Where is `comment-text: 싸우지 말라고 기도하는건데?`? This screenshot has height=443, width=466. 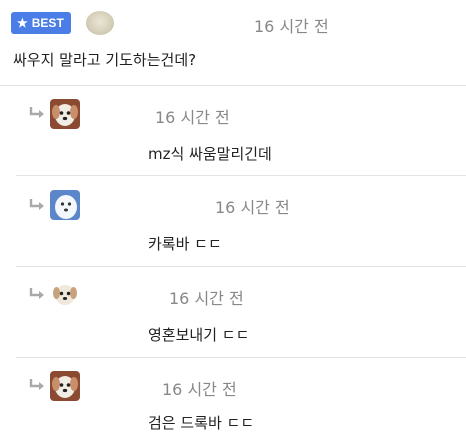
comment-text: 싸우지 말라고 기도하는건데? is located at coordinates (105, 60).